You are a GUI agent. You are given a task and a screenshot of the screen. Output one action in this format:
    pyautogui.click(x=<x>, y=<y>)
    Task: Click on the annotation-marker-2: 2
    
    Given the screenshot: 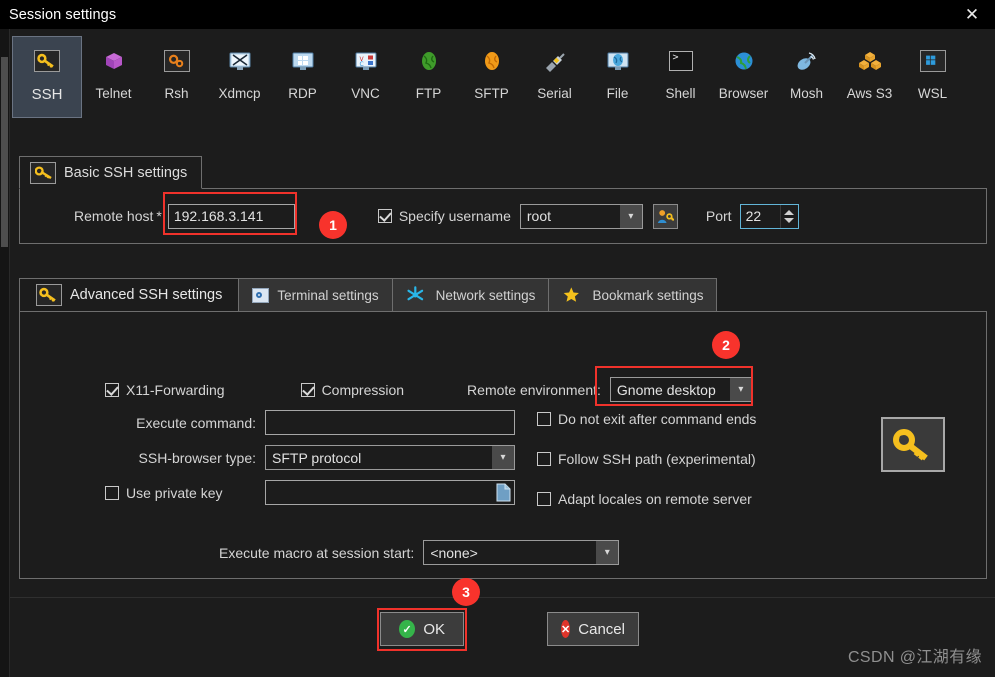 What is the action you would take?
    pyautogui.click(x=726, y=345)
    